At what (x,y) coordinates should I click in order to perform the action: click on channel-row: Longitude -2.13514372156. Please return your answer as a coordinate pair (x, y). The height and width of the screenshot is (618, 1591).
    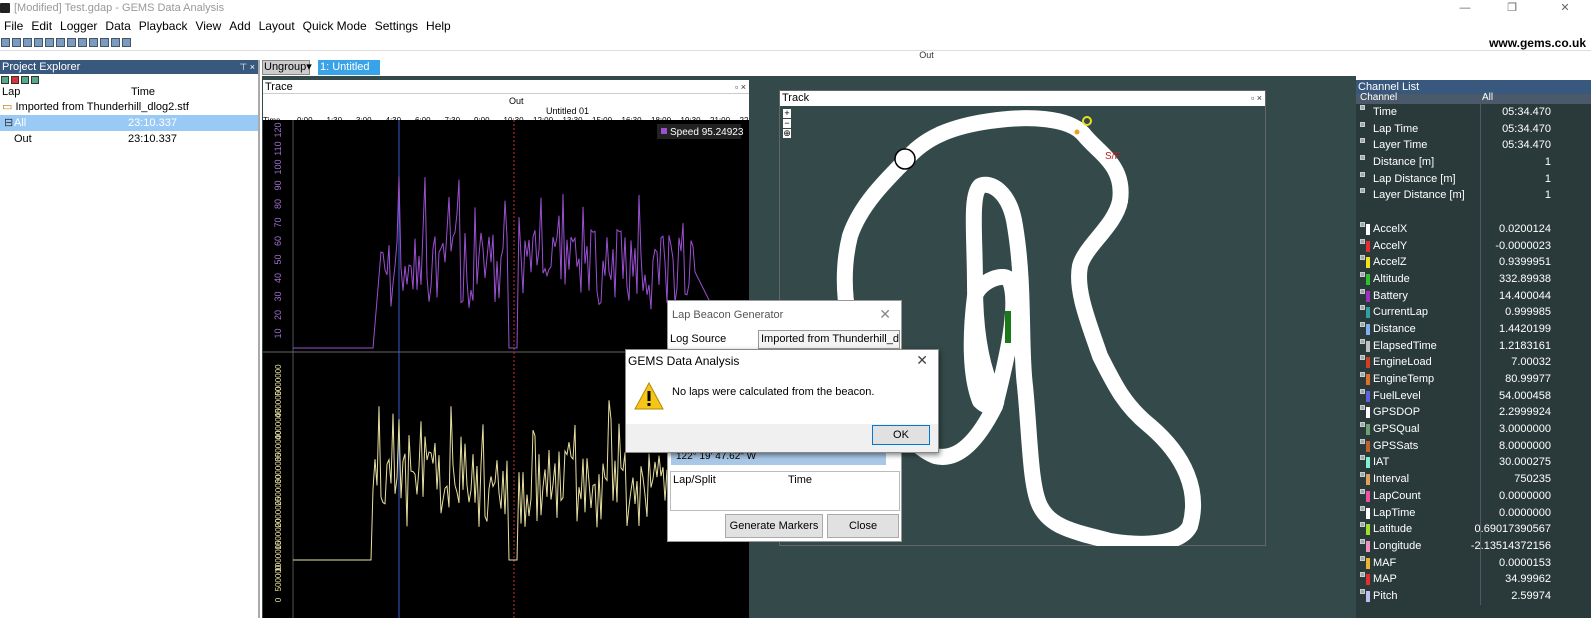
    Looking at the image, I should click on (1473, 546).